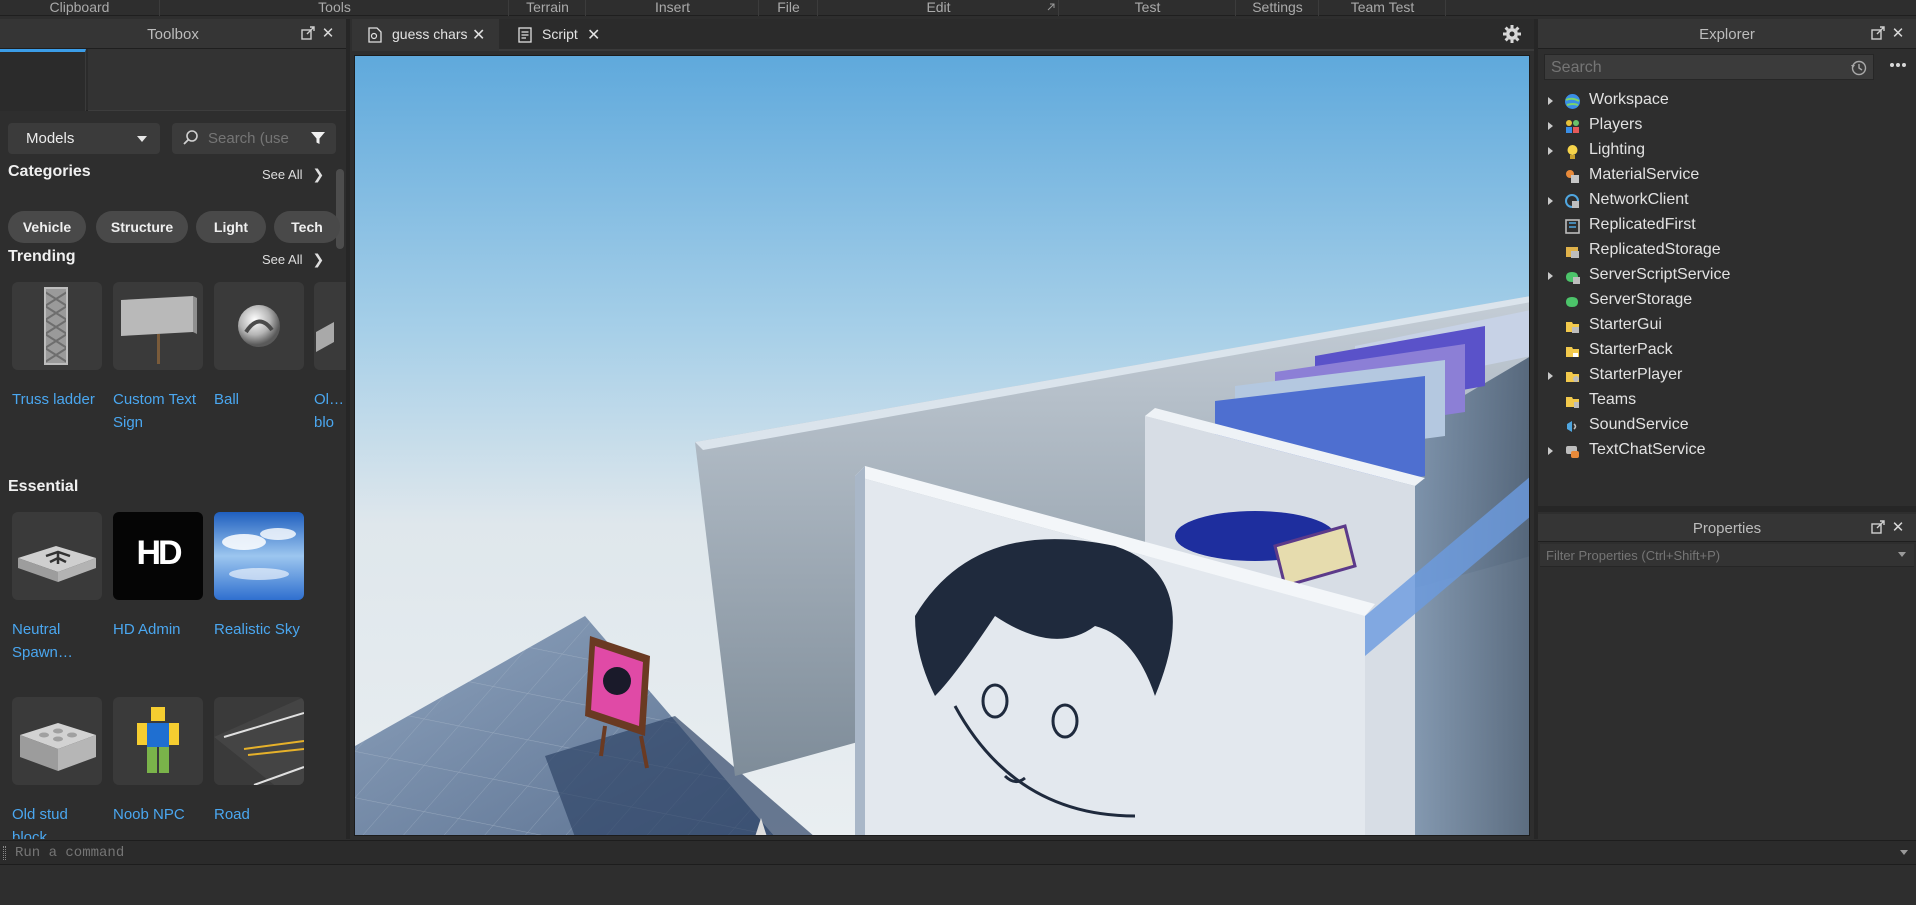  What do you see at coordinates (1572, 201) in the screenshot?
I see `network-client-icon` at bounding box center [1572, 201].